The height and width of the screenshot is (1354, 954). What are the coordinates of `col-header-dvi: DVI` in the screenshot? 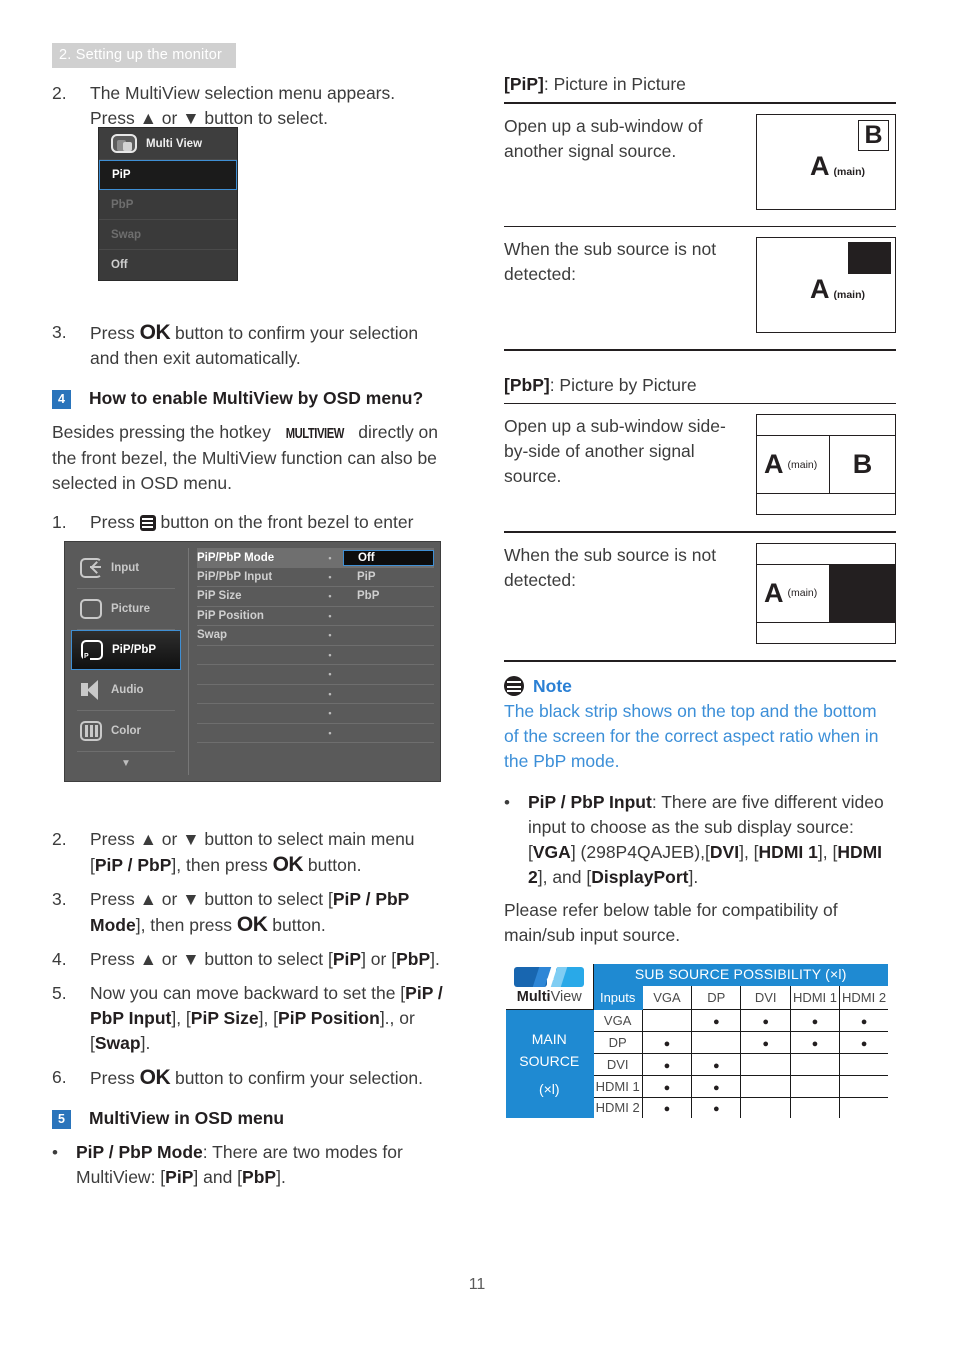 It's located at (765, 997).